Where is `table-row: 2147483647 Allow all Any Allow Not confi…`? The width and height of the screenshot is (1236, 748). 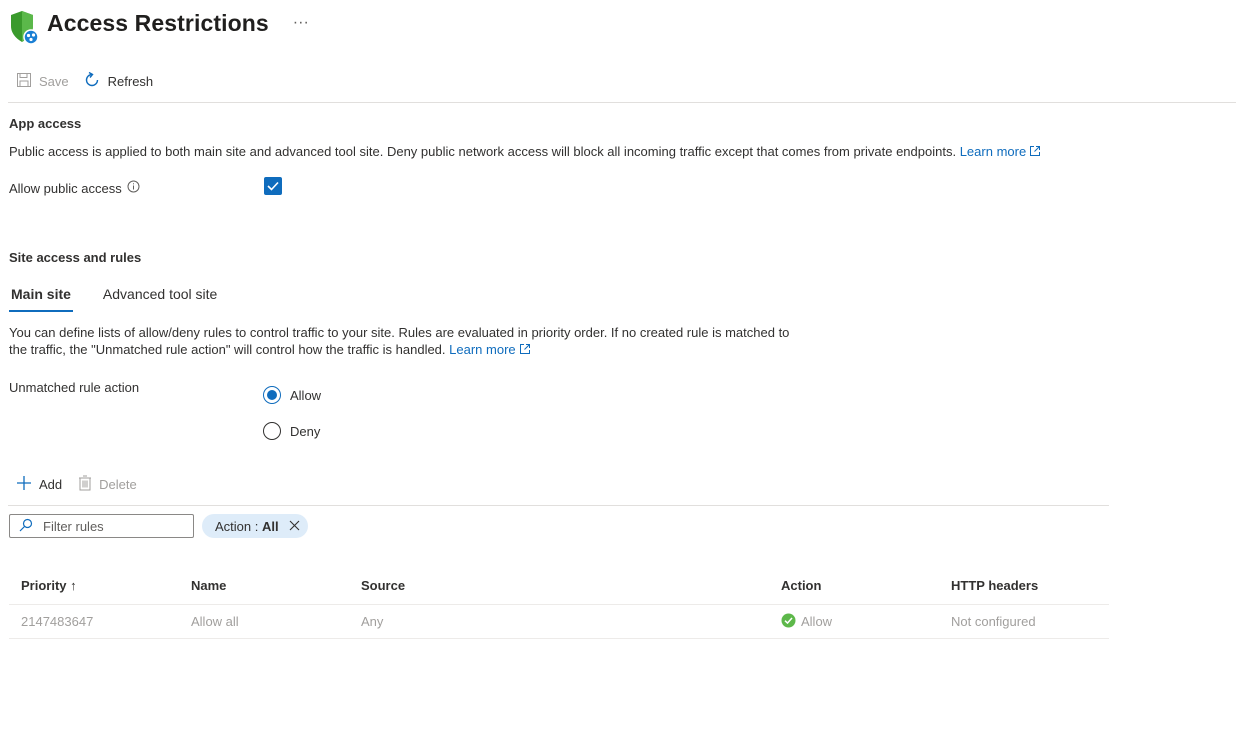 table-row: 2147483647 Allow all Any Allow Not confi… is located at coordinates (559, 622).